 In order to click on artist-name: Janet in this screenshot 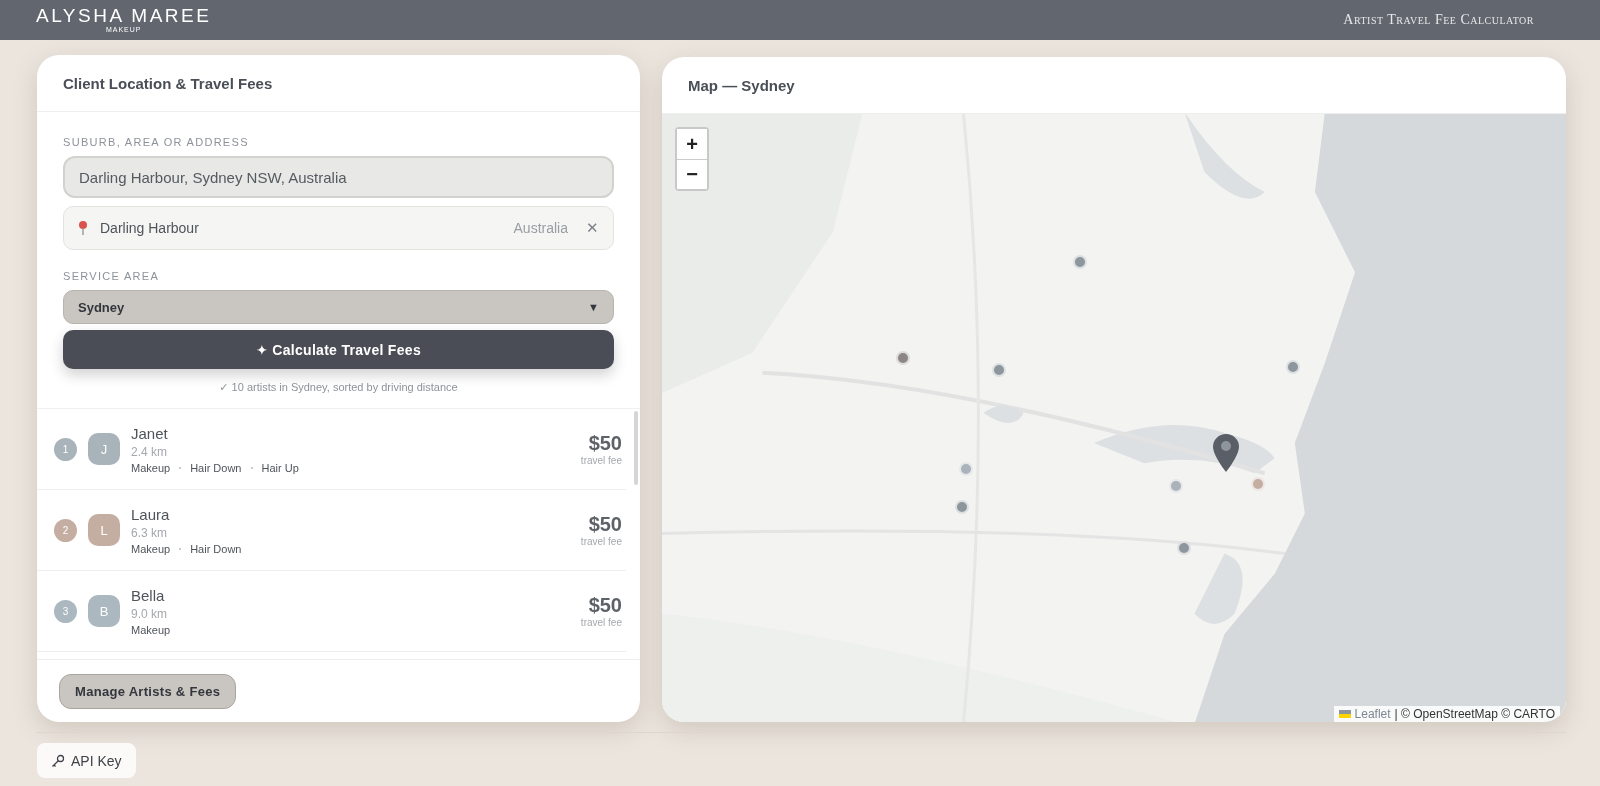, I will do `click(150, 433)`.